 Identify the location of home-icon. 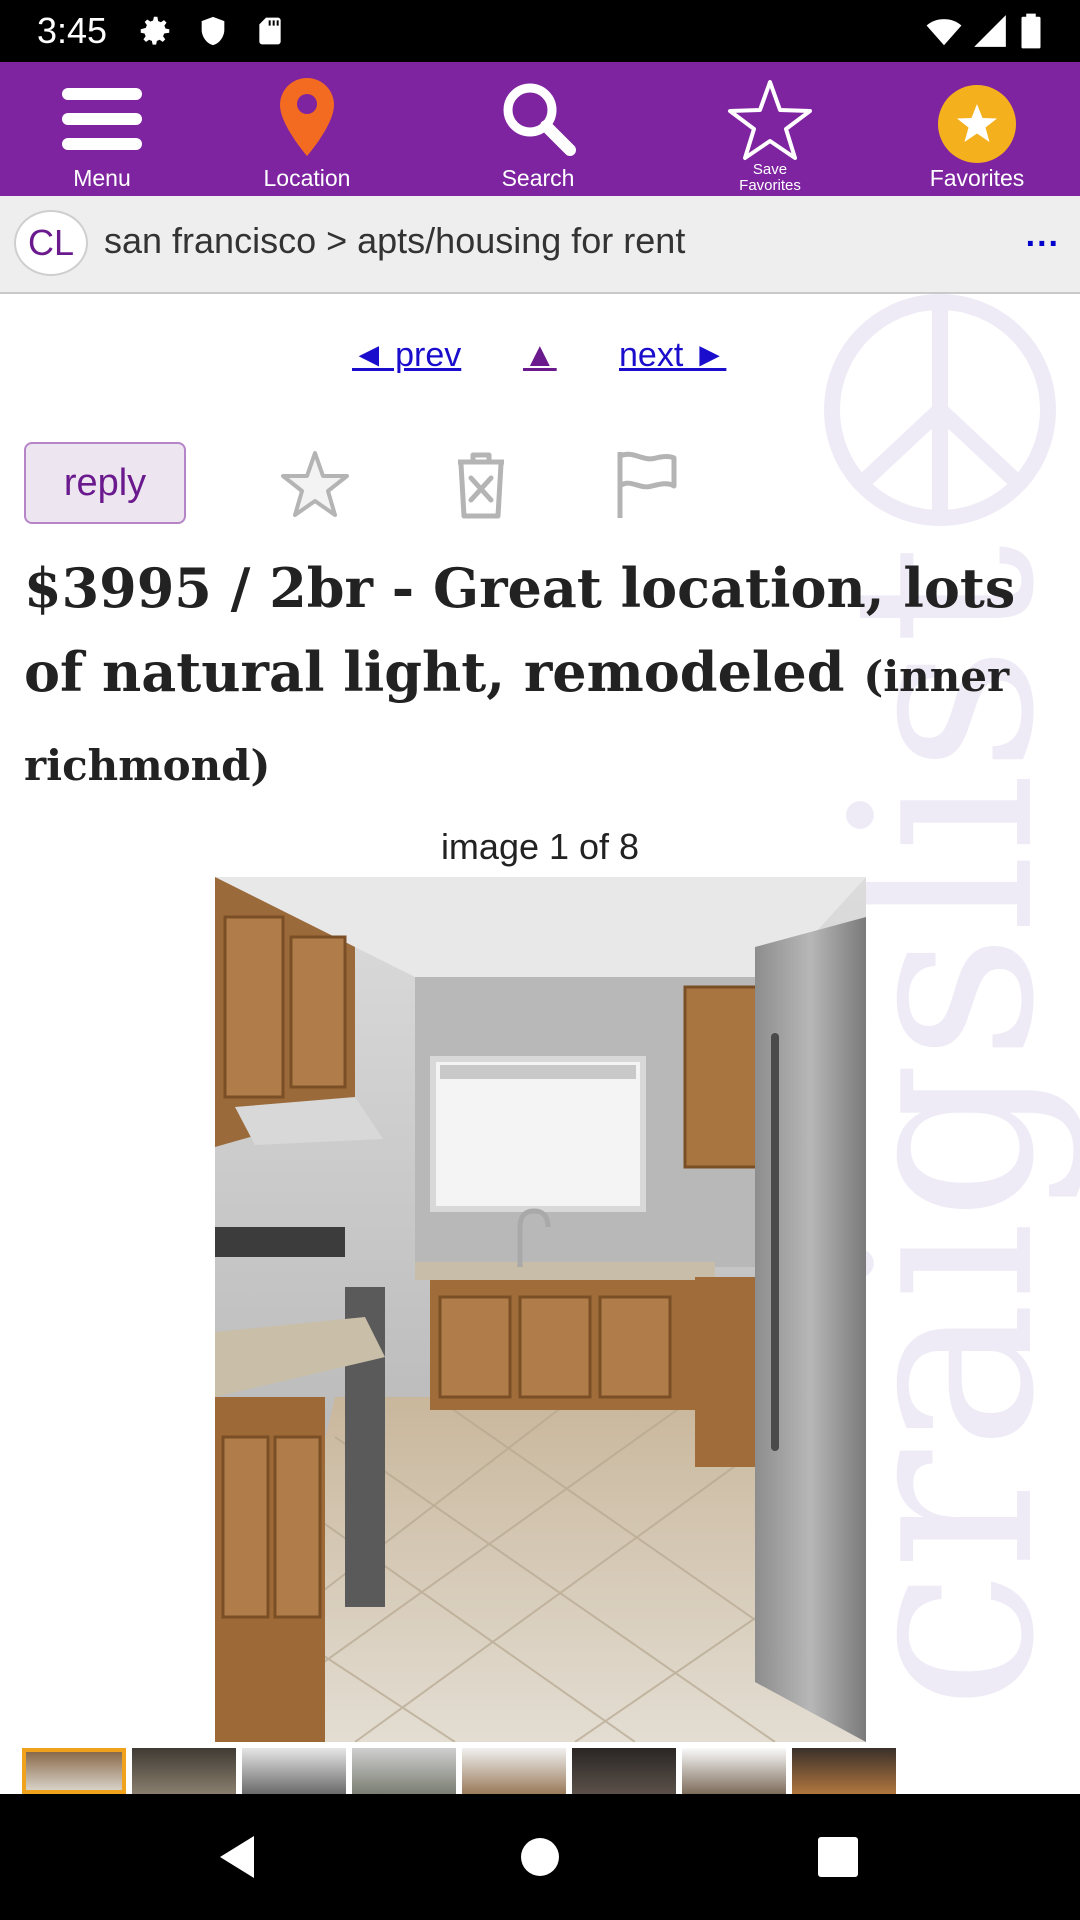
(540, 1857).